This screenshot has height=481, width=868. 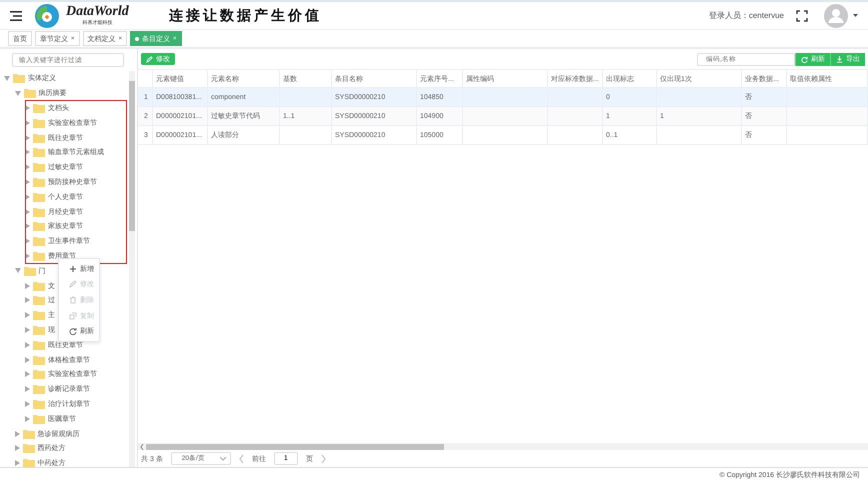 I want to click on logo-title: DataWorld, so click(x=97, y=12).